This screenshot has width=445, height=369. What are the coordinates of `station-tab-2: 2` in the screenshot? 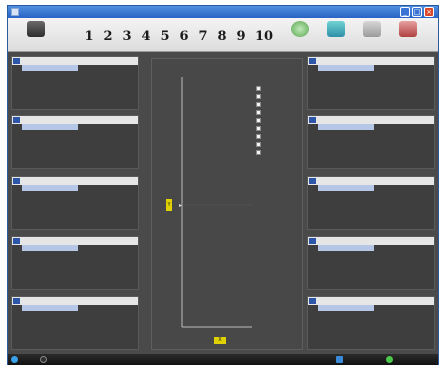 It's located at (108, 37).